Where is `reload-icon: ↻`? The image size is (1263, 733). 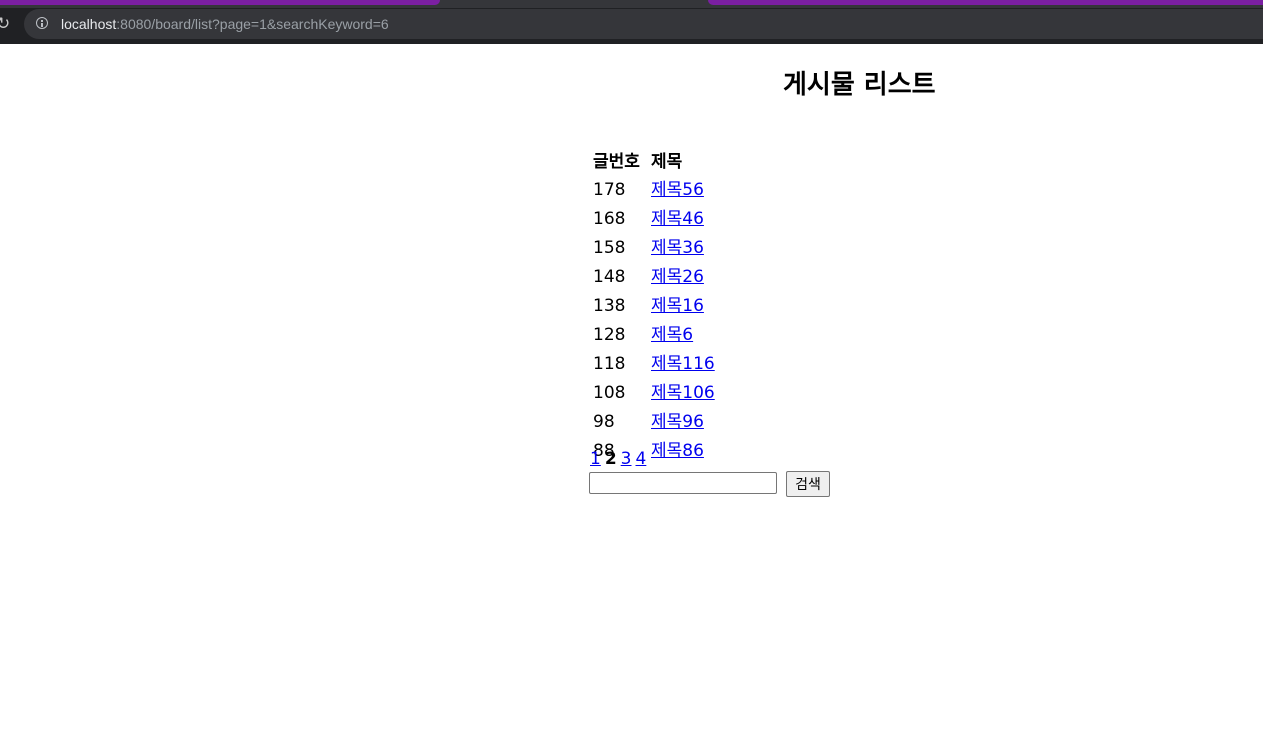
reload-icon: ↻ is located at coordinates (5, 24).